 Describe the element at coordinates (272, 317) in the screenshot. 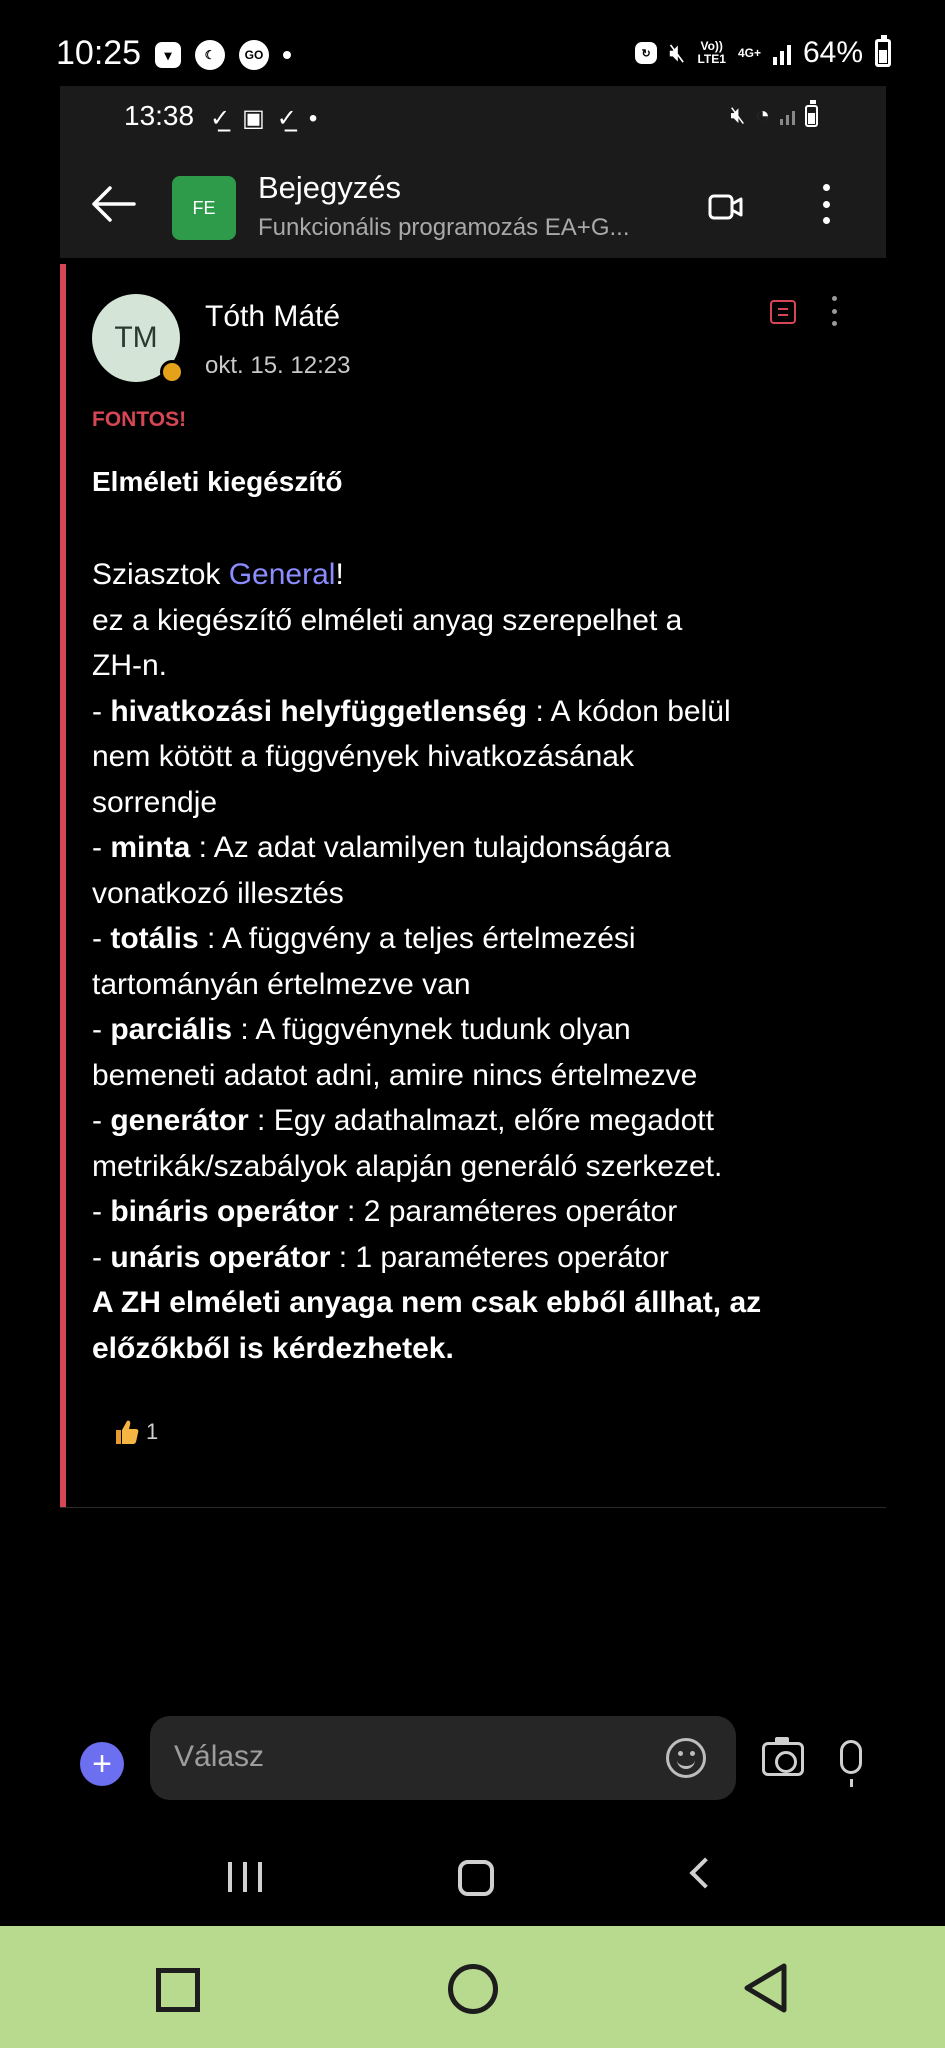

I see `author-name: Tóth Máté` at that location.